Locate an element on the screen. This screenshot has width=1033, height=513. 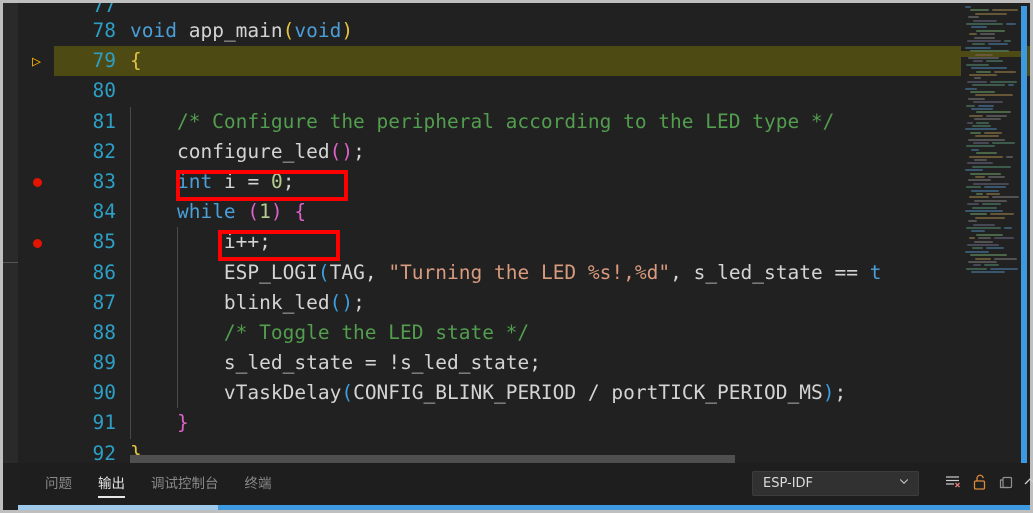
code-line-91: 91 } is located at coordinates (524, 423).